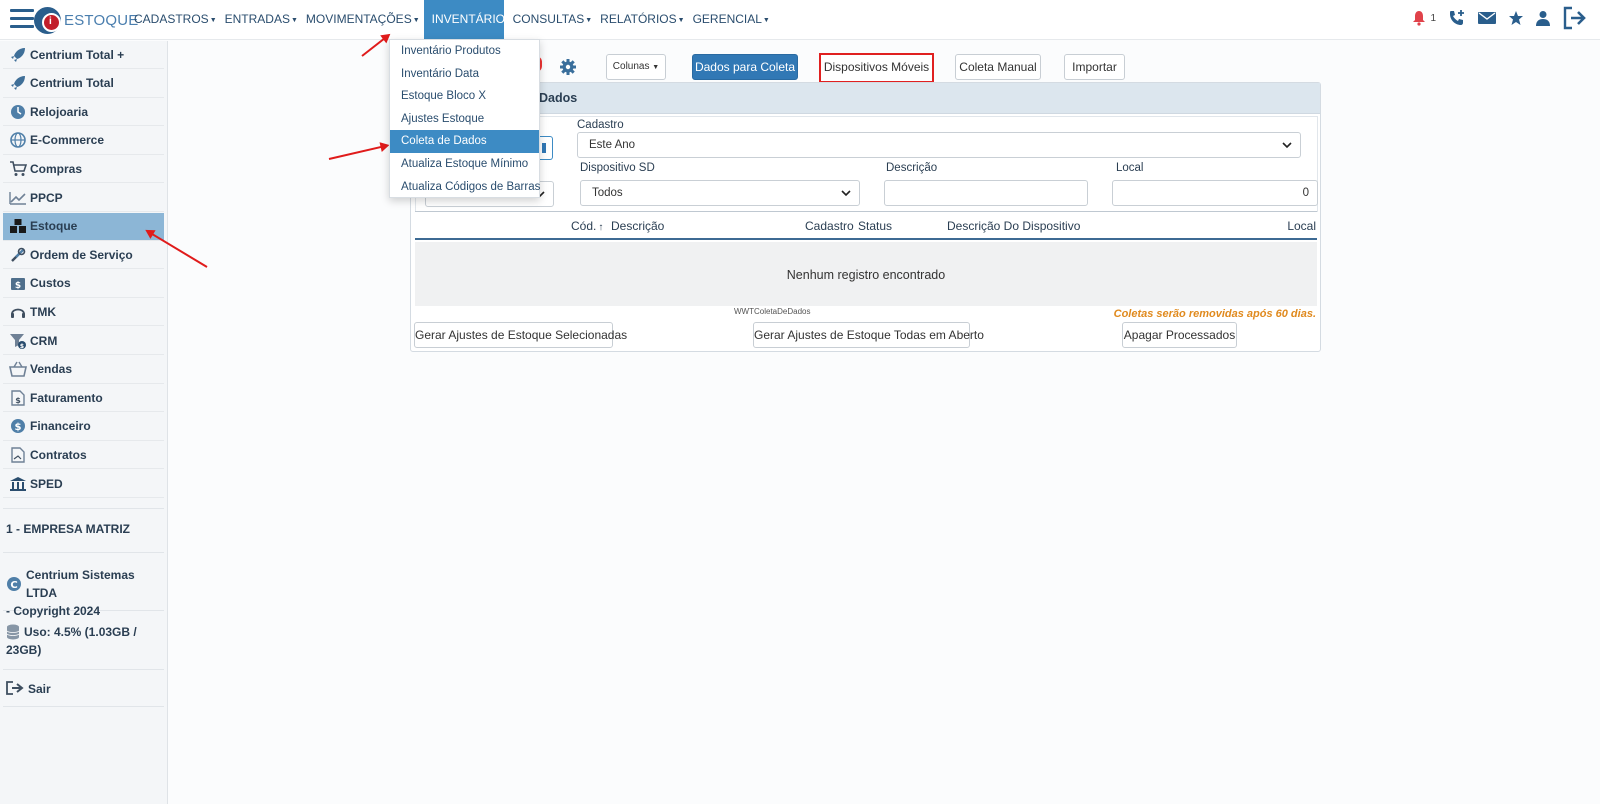 This screenshot has width=1600, height=804. Describe the element at coordinates (636, 67) in the screenshot. I see `columns-button: Colunas ▼` at that location.